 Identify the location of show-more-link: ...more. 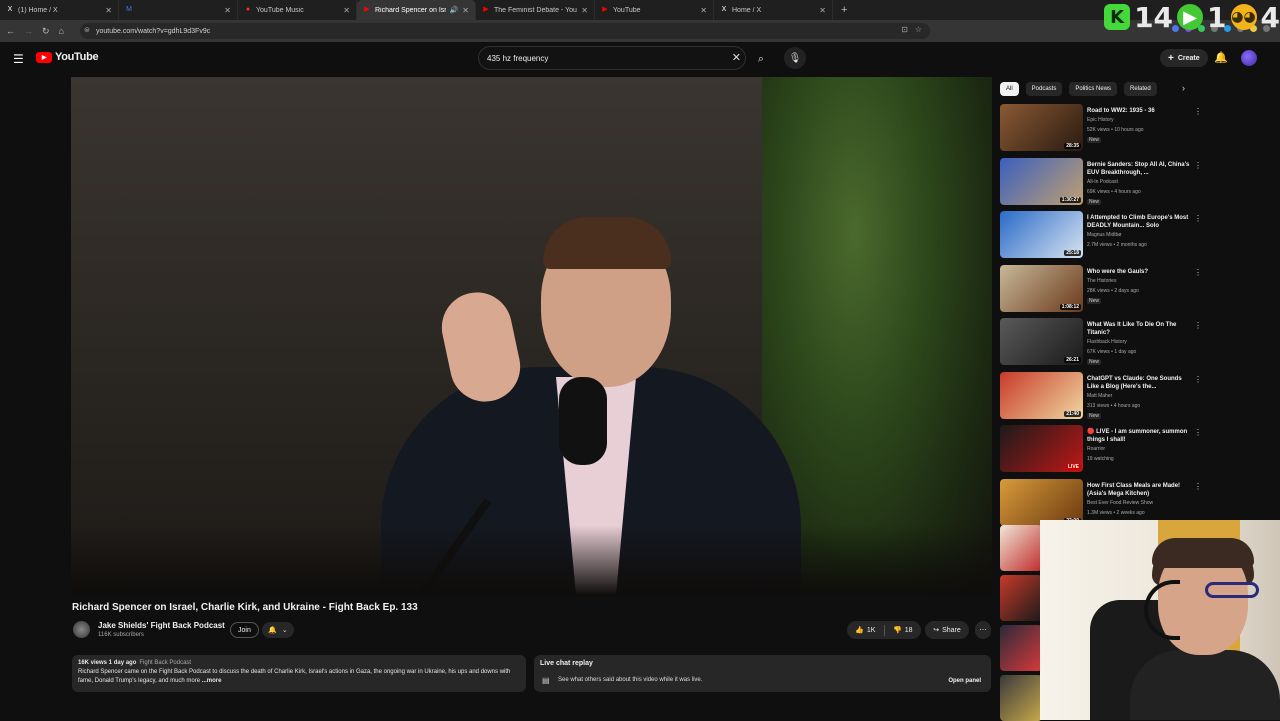
(212, 681).